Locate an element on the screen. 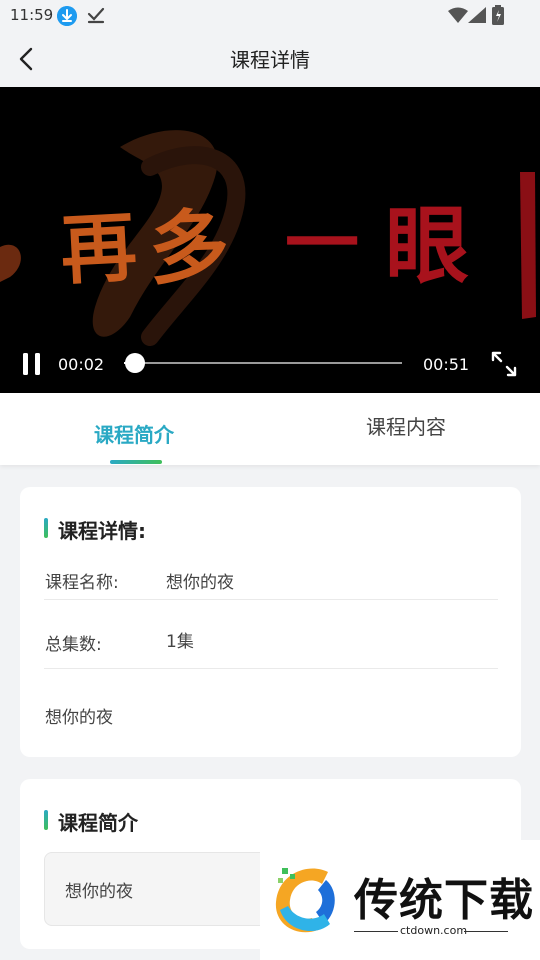  tab-bar: 课程简介 课程内容 is located at coordinates (270, 429).